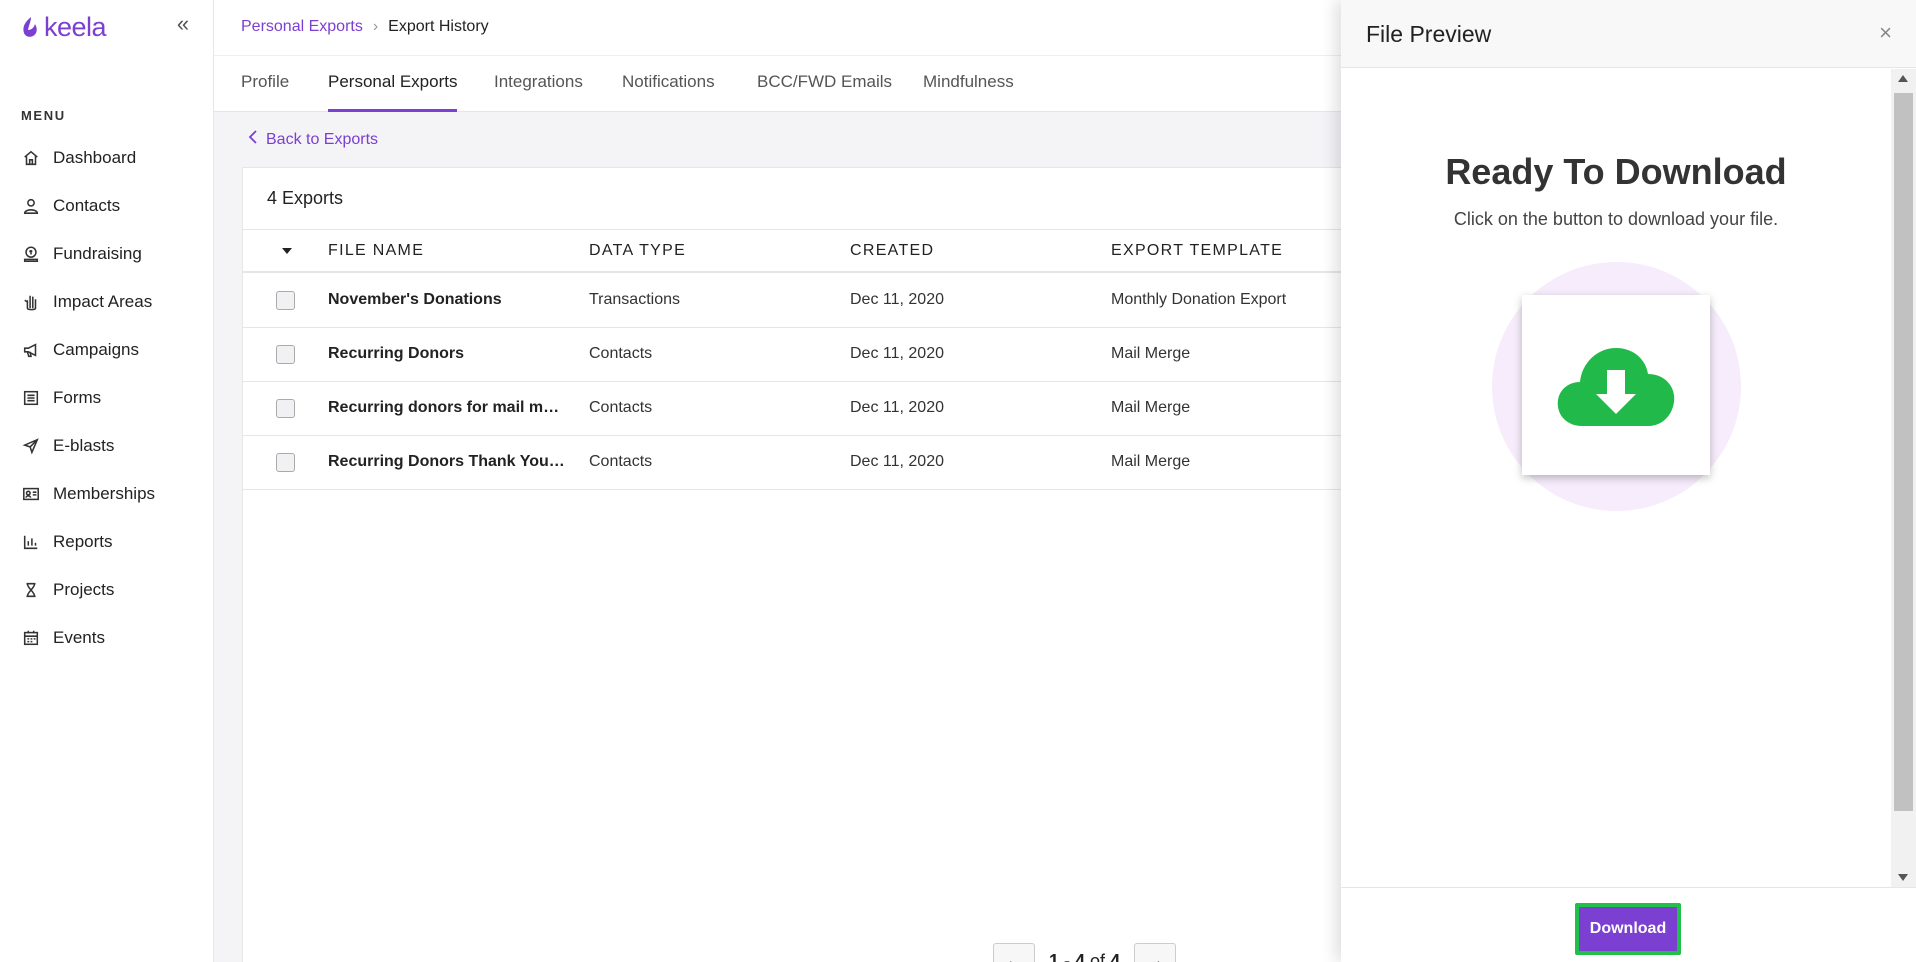 This screenshot has width=1916, height=962. I want to click on scrollbar-thumb, so click(1903, 452).